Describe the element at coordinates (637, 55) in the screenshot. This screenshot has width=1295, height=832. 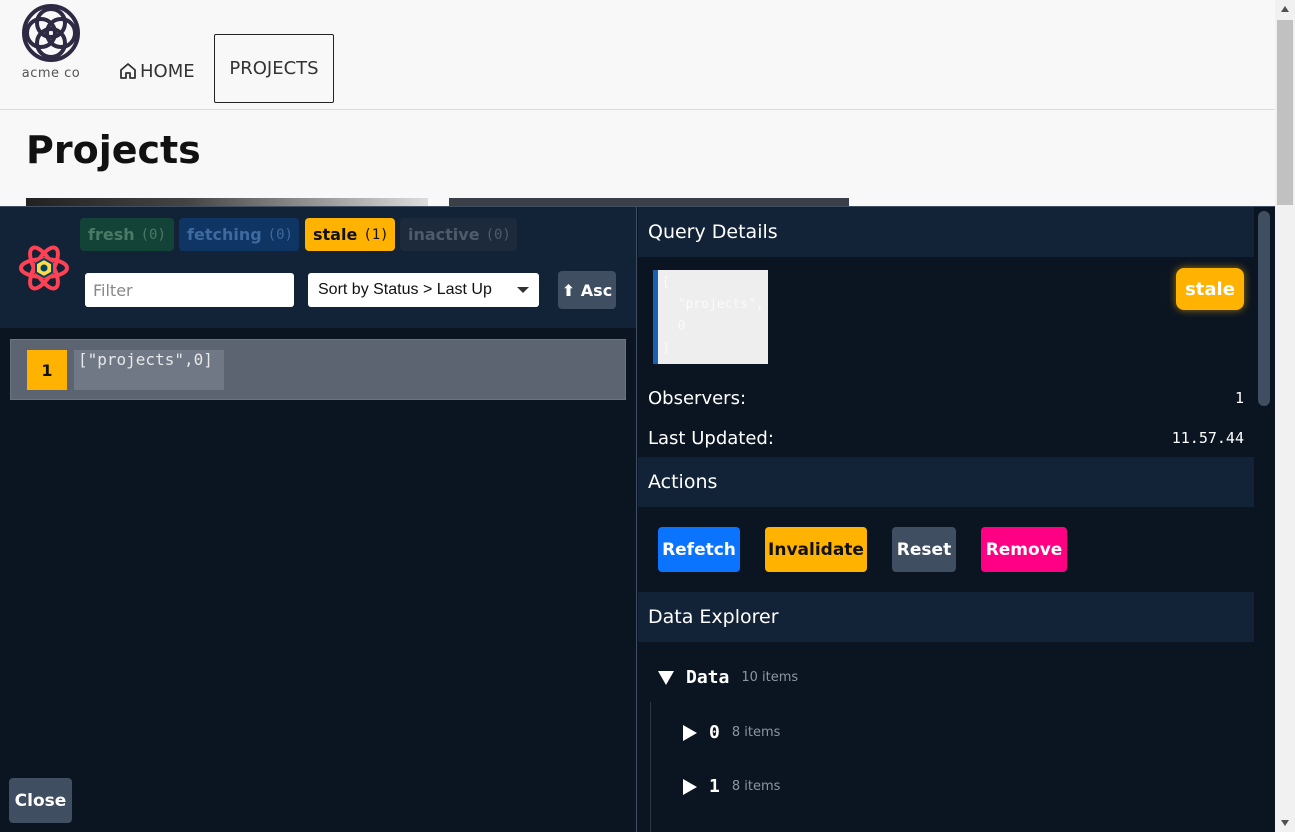
I see `site-header: acme co HOME PROJECTS` at that location.